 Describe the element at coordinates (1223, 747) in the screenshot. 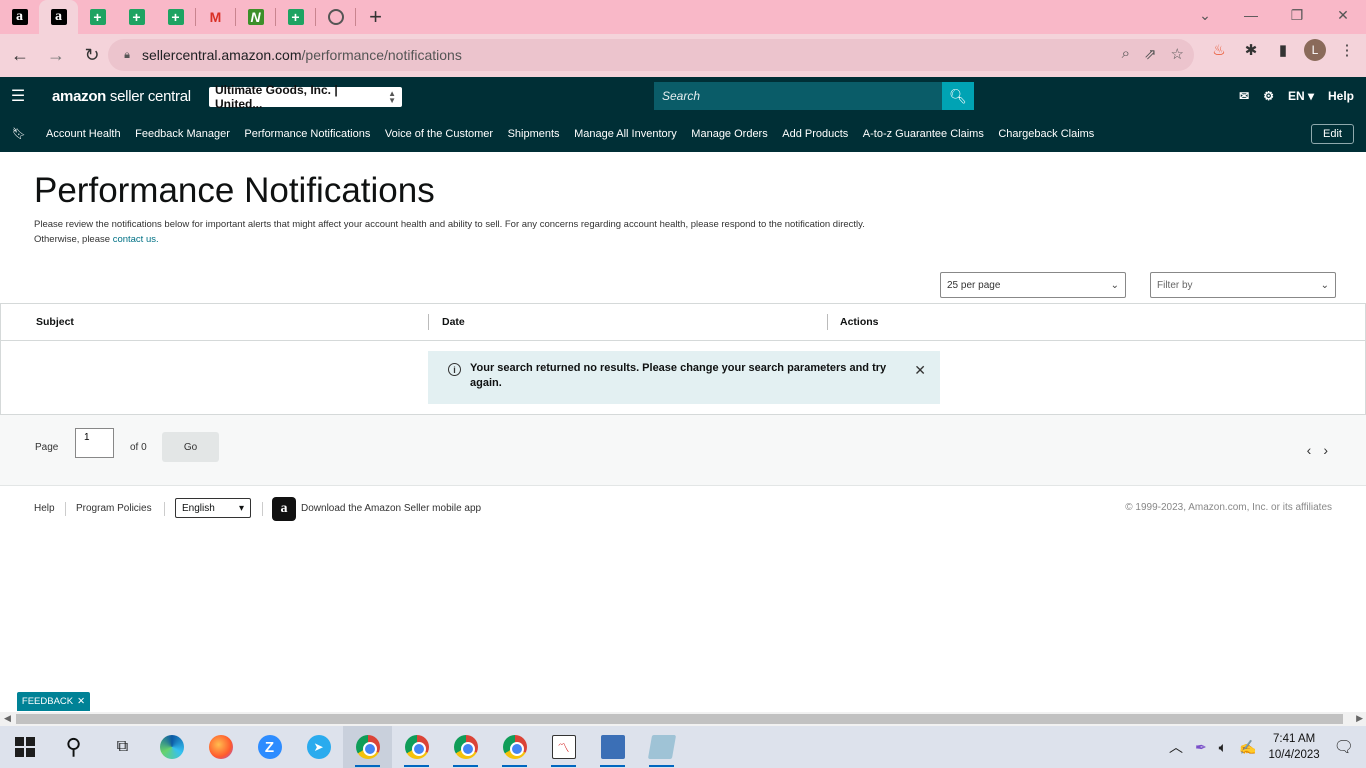

I see `volume-icon: 🔈︎` at that location.